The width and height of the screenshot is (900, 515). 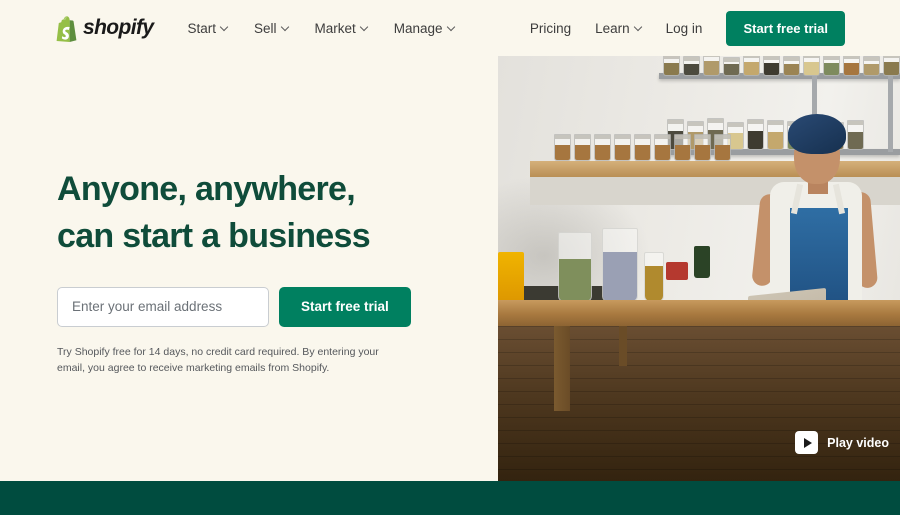 I want to click on nav-item-manage: Manage, so click(x=424, y=28).